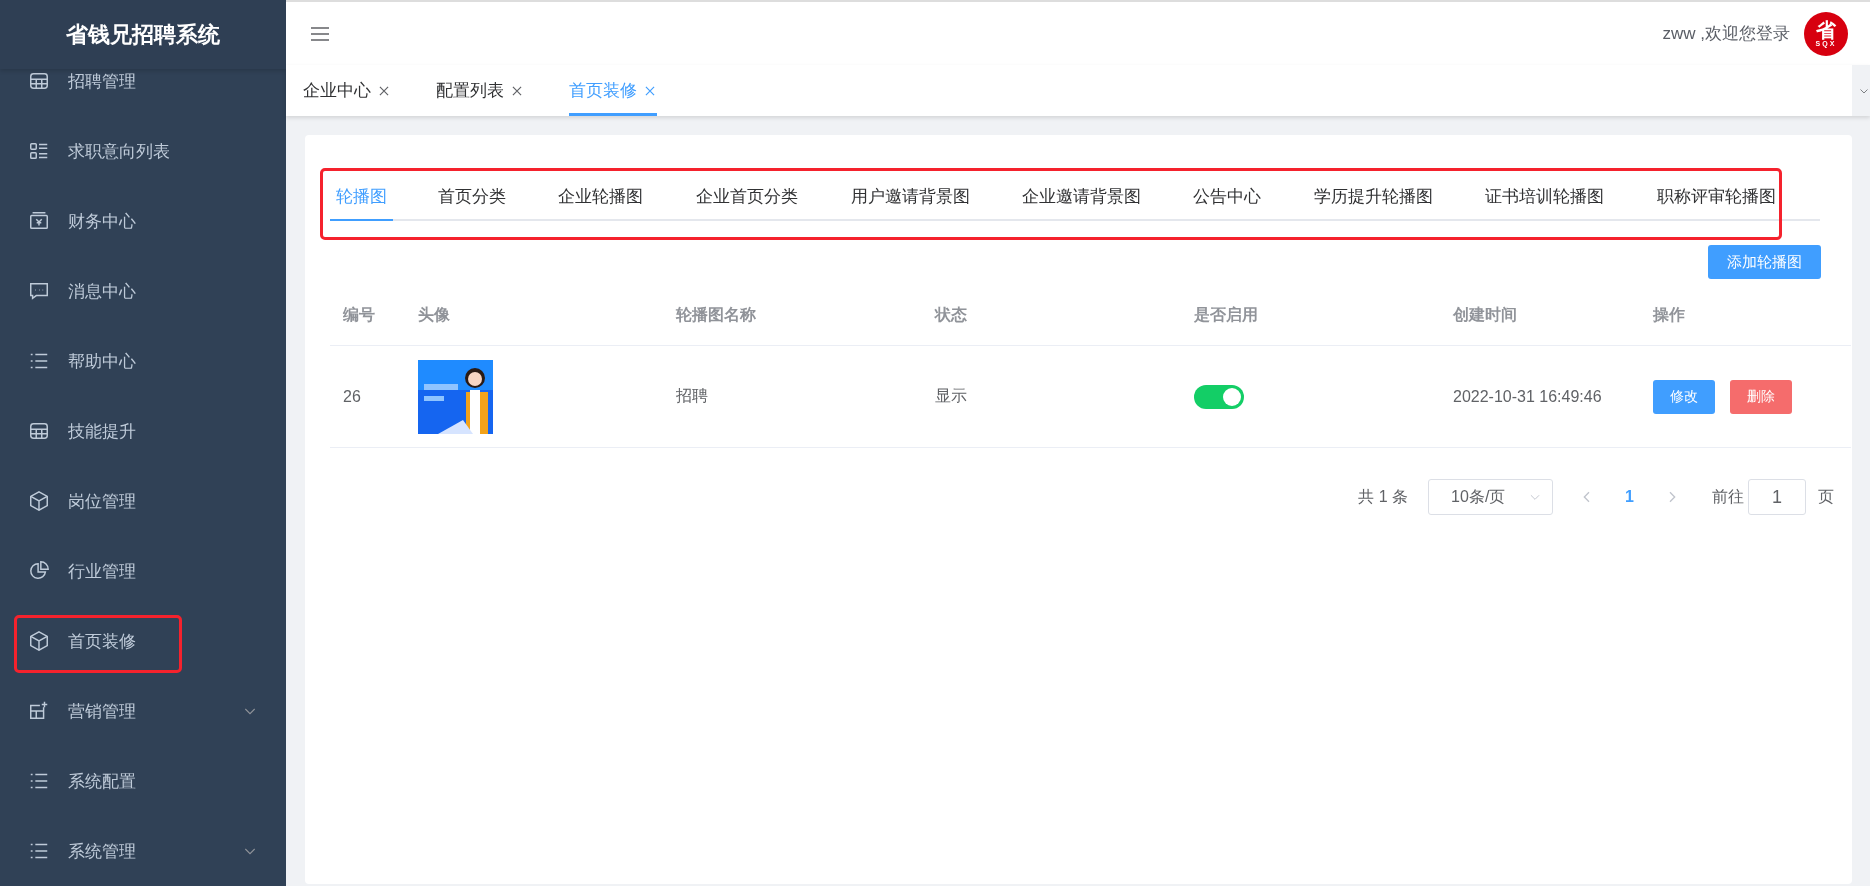 The width and height of the screenshot is (1870, 886). What do you see at coordinates (1669, 314) in the screenshot?
I see `column-header: 操作` at bounding box center [1669, 314].